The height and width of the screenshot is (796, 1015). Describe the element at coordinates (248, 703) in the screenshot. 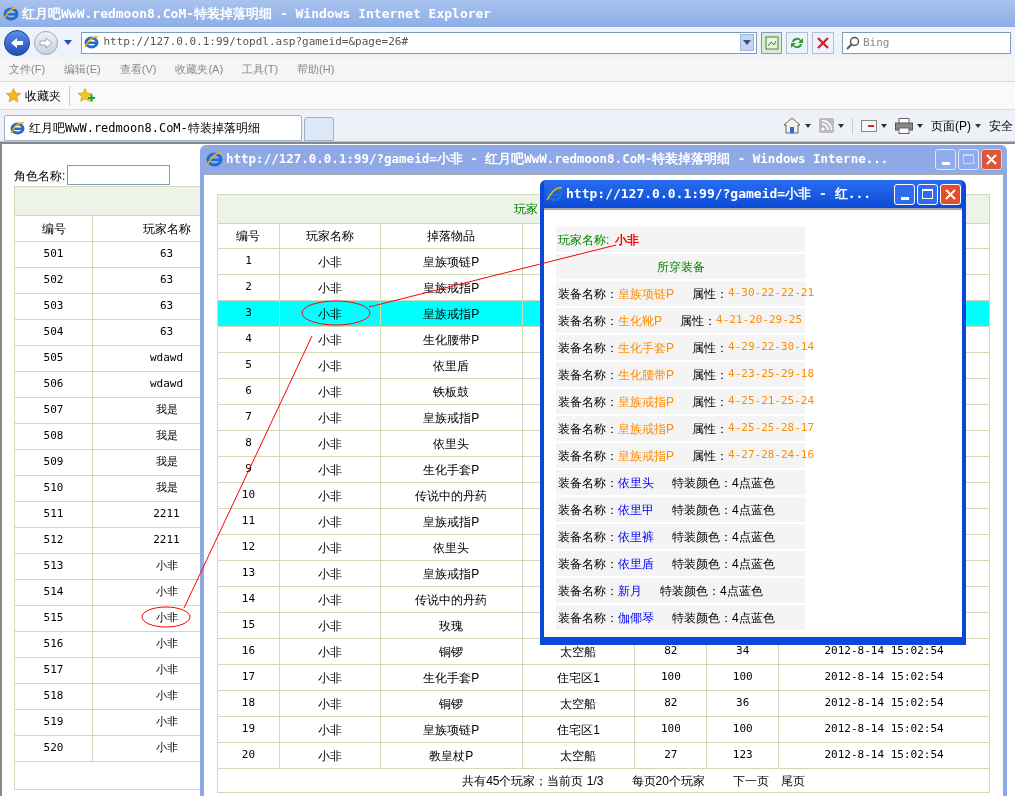

I see `table-cell: 18` at that location.